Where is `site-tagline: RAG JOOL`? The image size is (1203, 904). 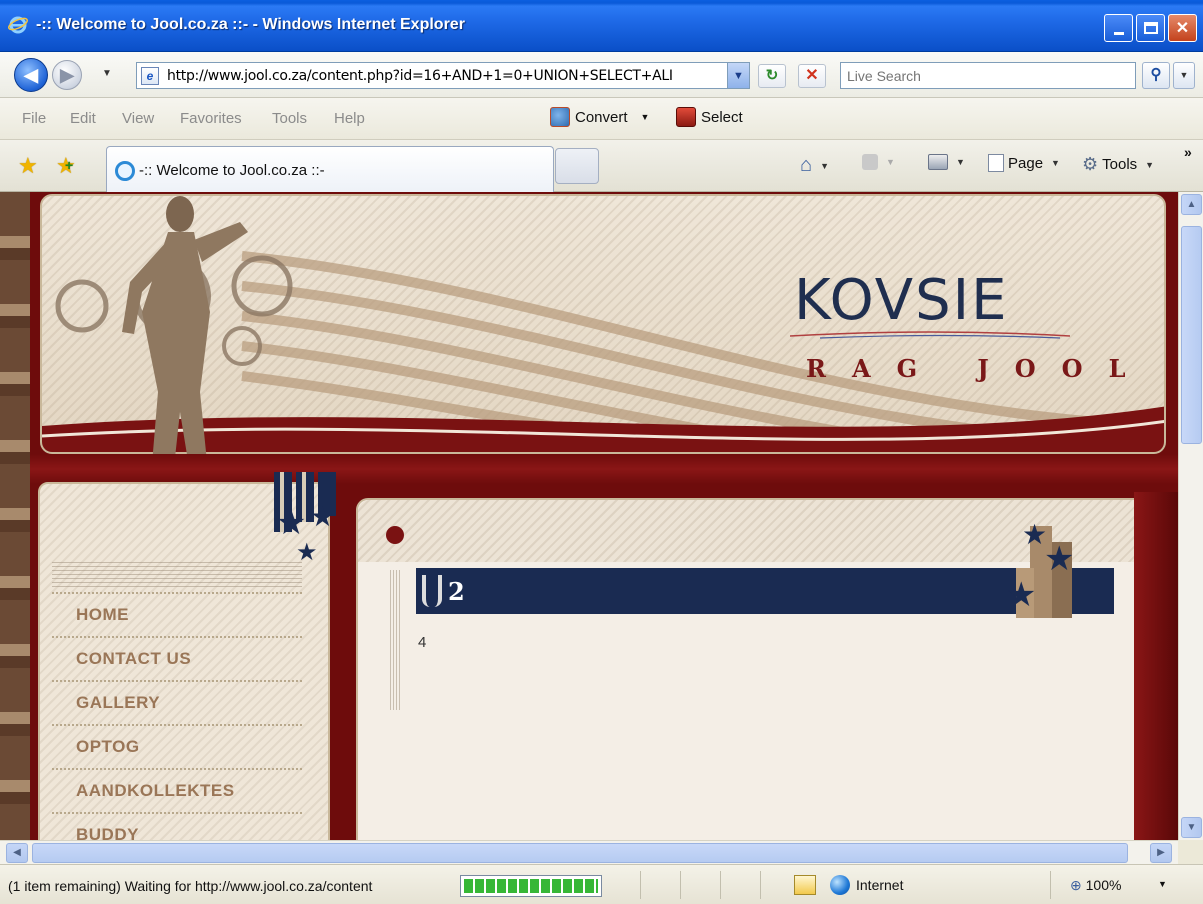 site-tagline: RAG JOOL is located at coordinates (979, 368).